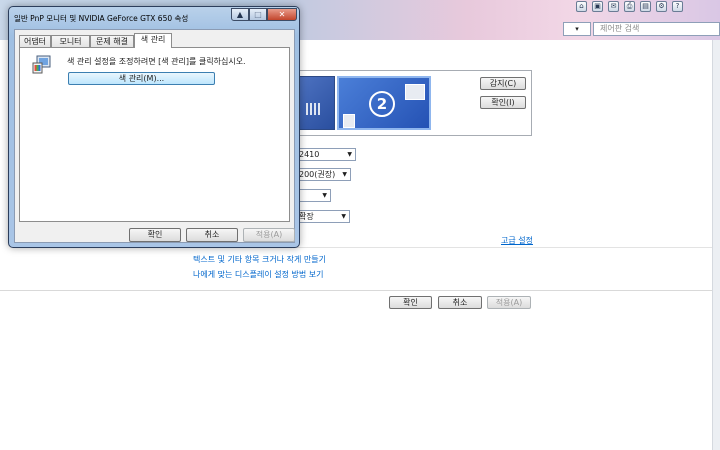  Describe the element at coordinates (112, 41) in the screenshot. I see `tab-troubleshoot: 문제 해결` at that location.